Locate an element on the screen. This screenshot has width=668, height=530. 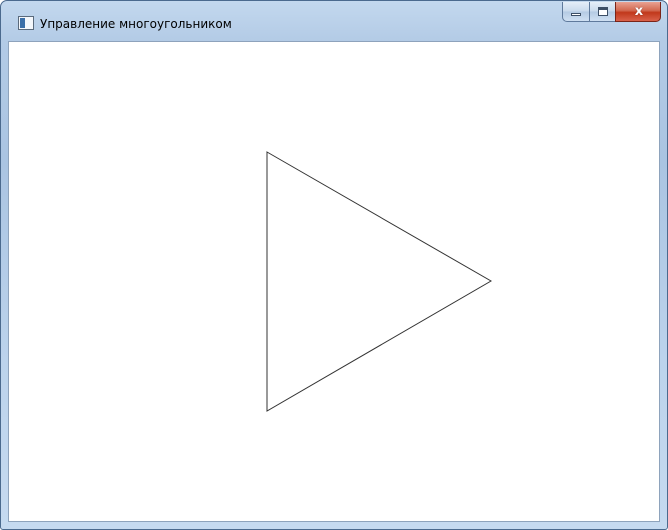
maximize-icon is located at coordinates (603, 11).